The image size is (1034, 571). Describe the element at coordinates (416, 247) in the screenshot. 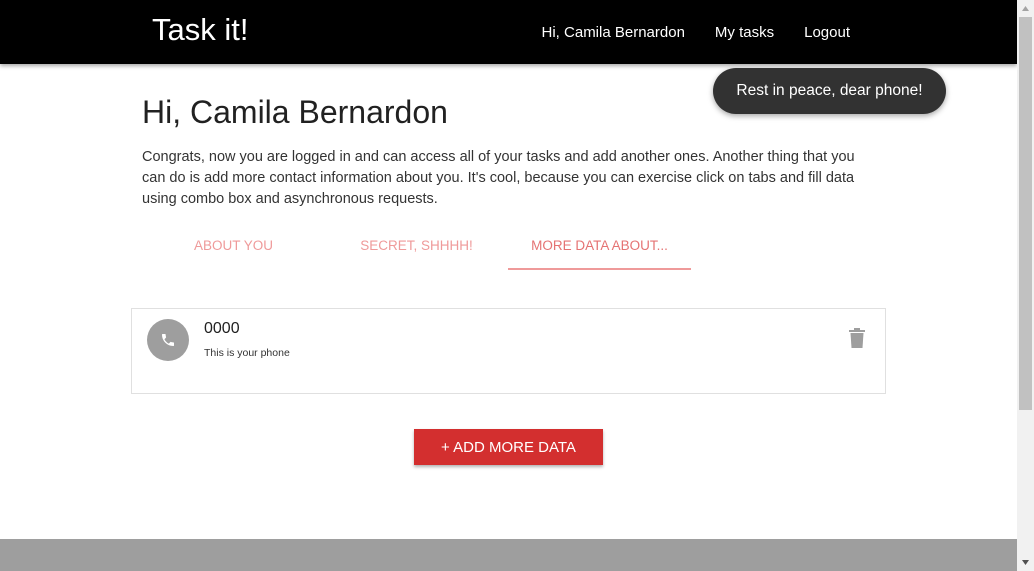

I see `tab-secret: Secret, shhhh!` at that location.